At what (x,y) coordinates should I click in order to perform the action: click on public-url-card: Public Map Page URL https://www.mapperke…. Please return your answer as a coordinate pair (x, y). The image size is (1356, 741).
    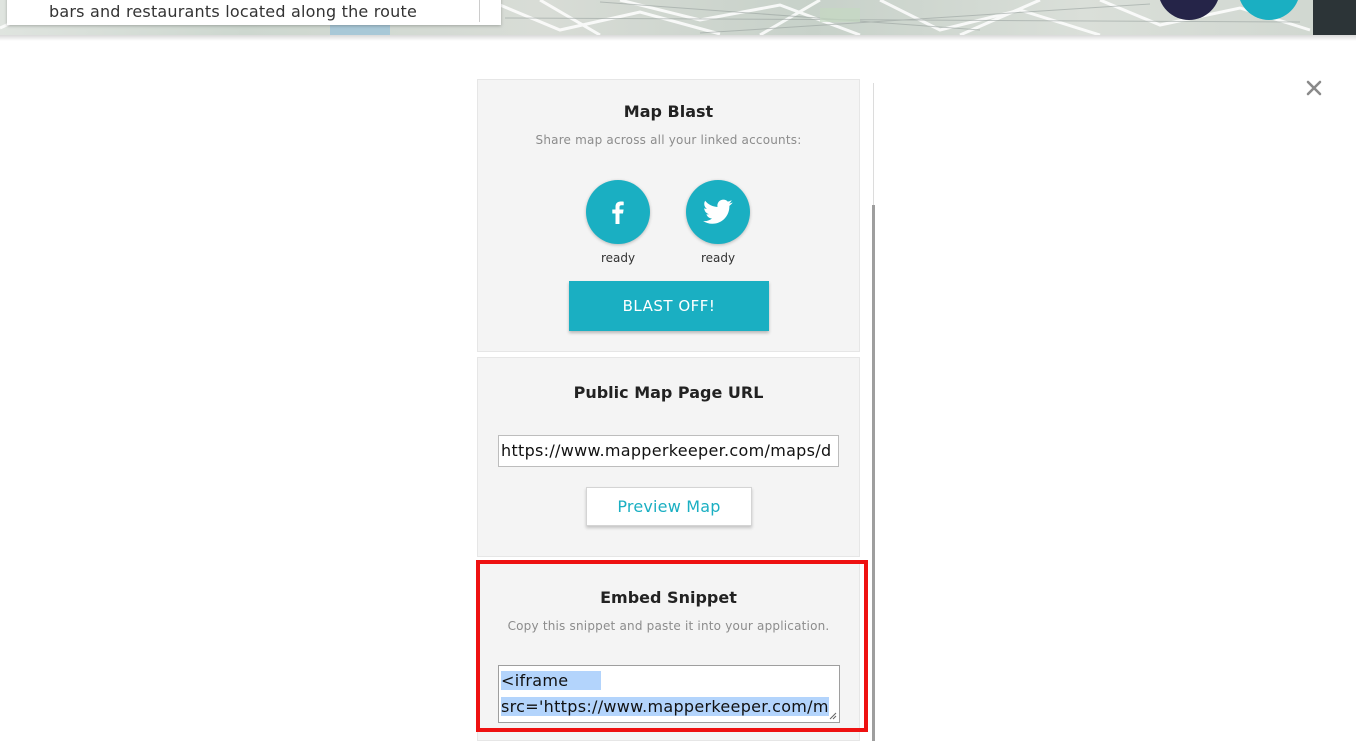
    Looking at the image, I should click on (668, 457).